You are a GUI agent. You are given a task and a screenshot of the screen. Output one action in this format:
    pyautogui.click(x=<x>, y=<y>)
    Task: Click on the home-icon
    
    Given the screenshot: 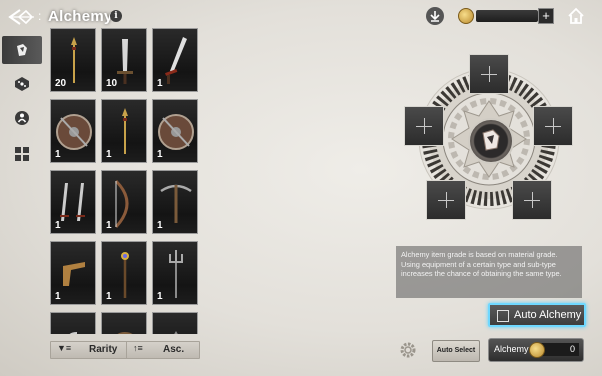 What is the action you would take?
    pyautogui.click(x=576, y=15)
    